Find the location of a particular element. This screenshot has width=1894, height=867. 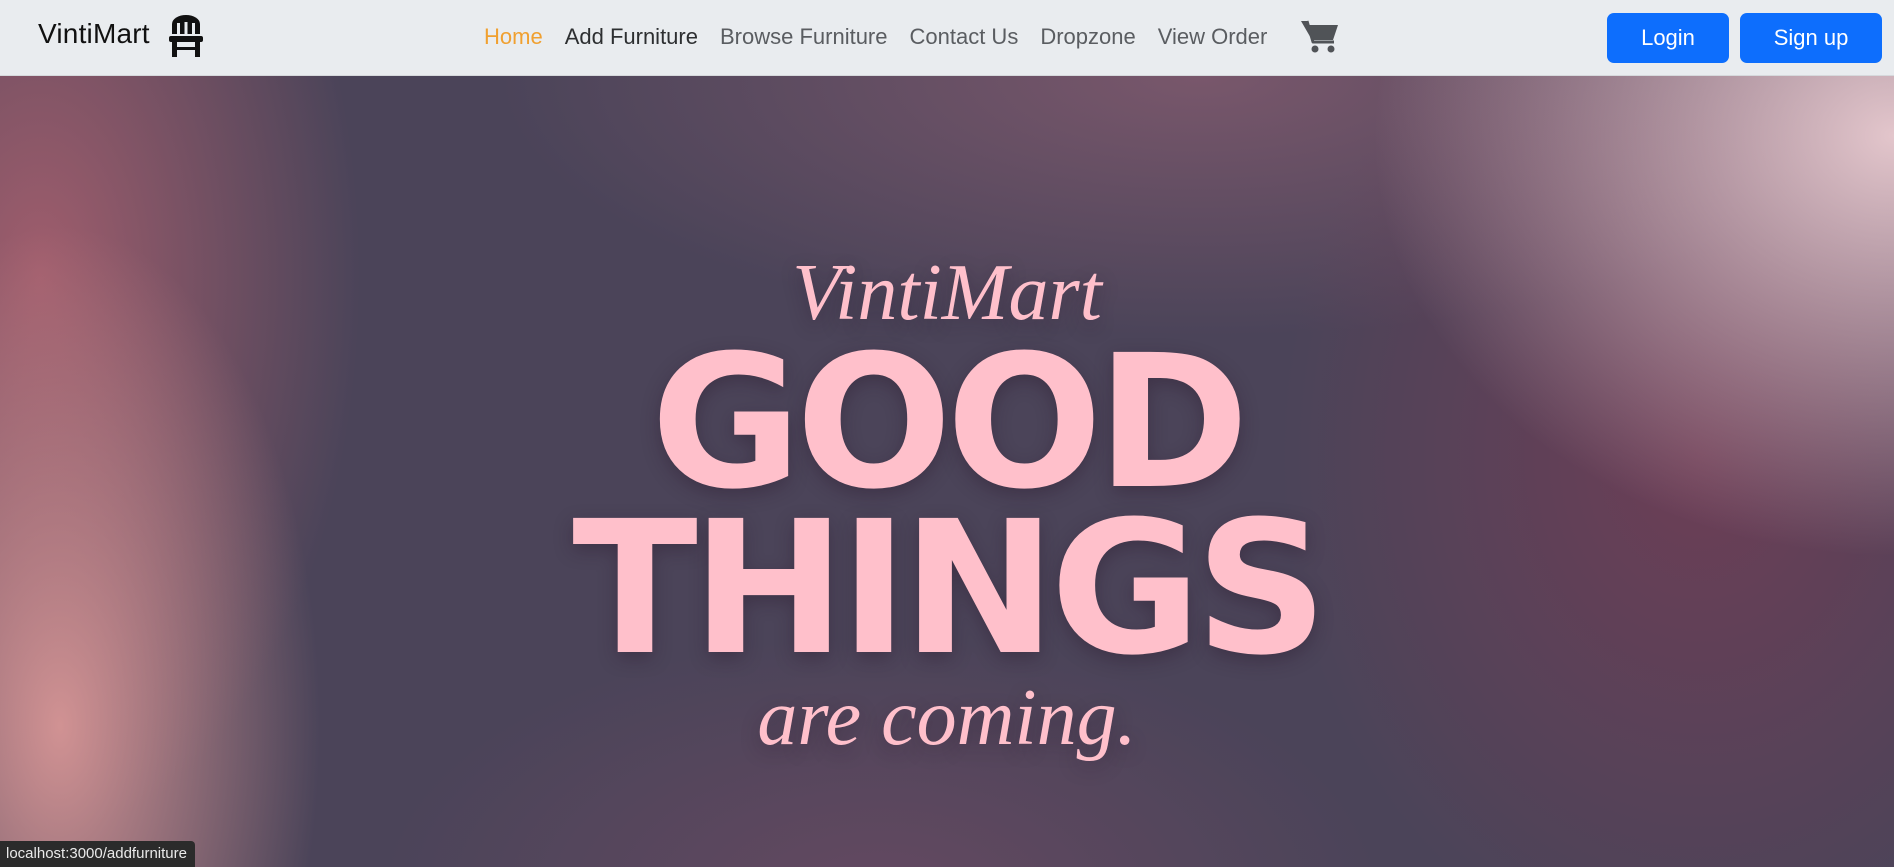

login-button: Login is located at coordinates (1668, 38).